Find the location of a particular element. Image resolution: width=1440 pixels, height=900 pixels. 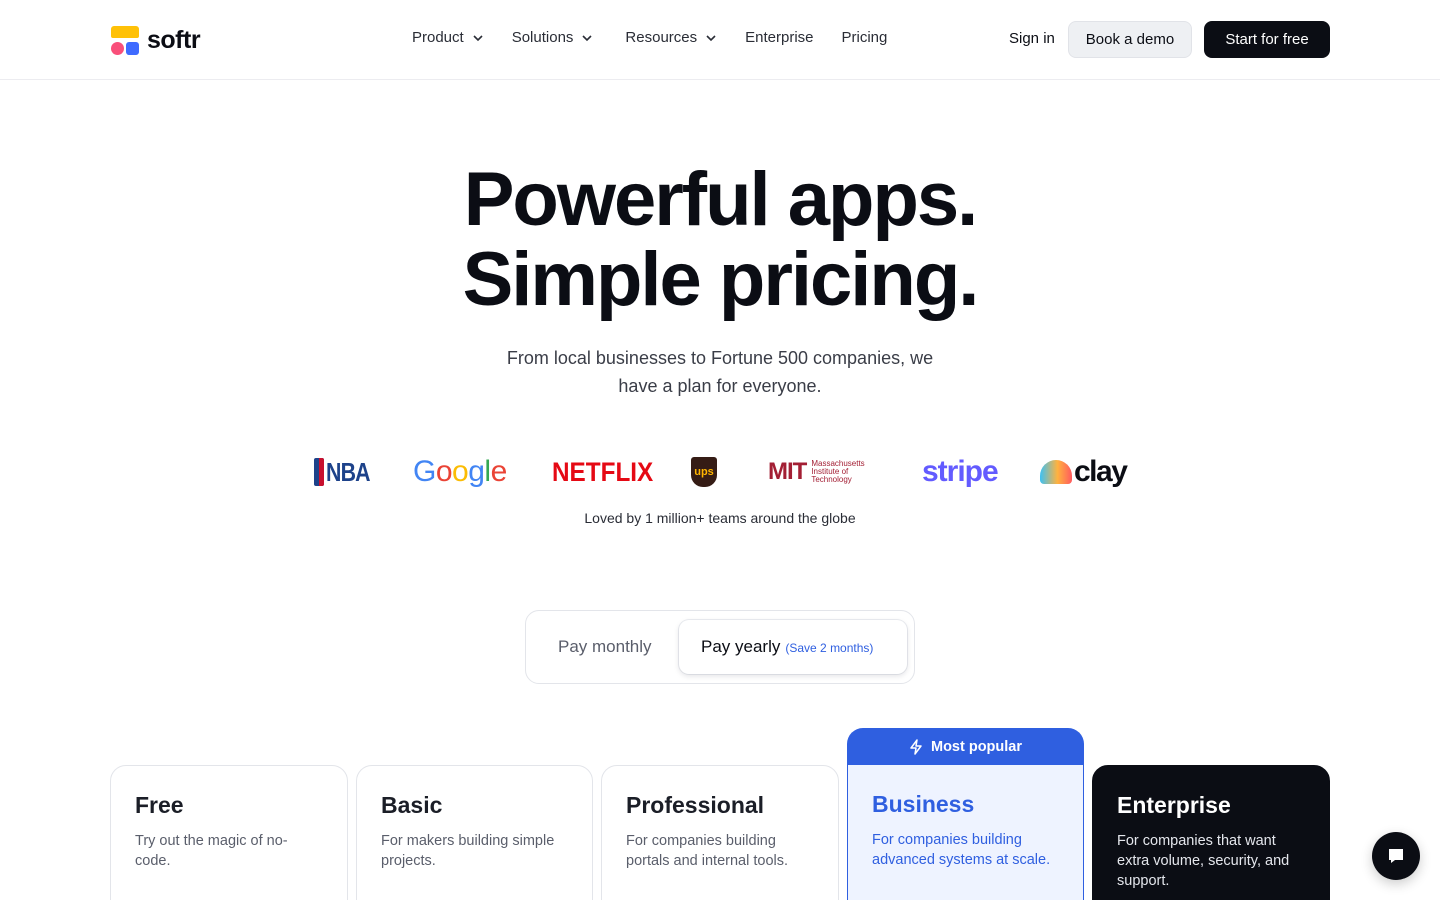

nav-resources-label: Resources is located at coordinates (661, 37).